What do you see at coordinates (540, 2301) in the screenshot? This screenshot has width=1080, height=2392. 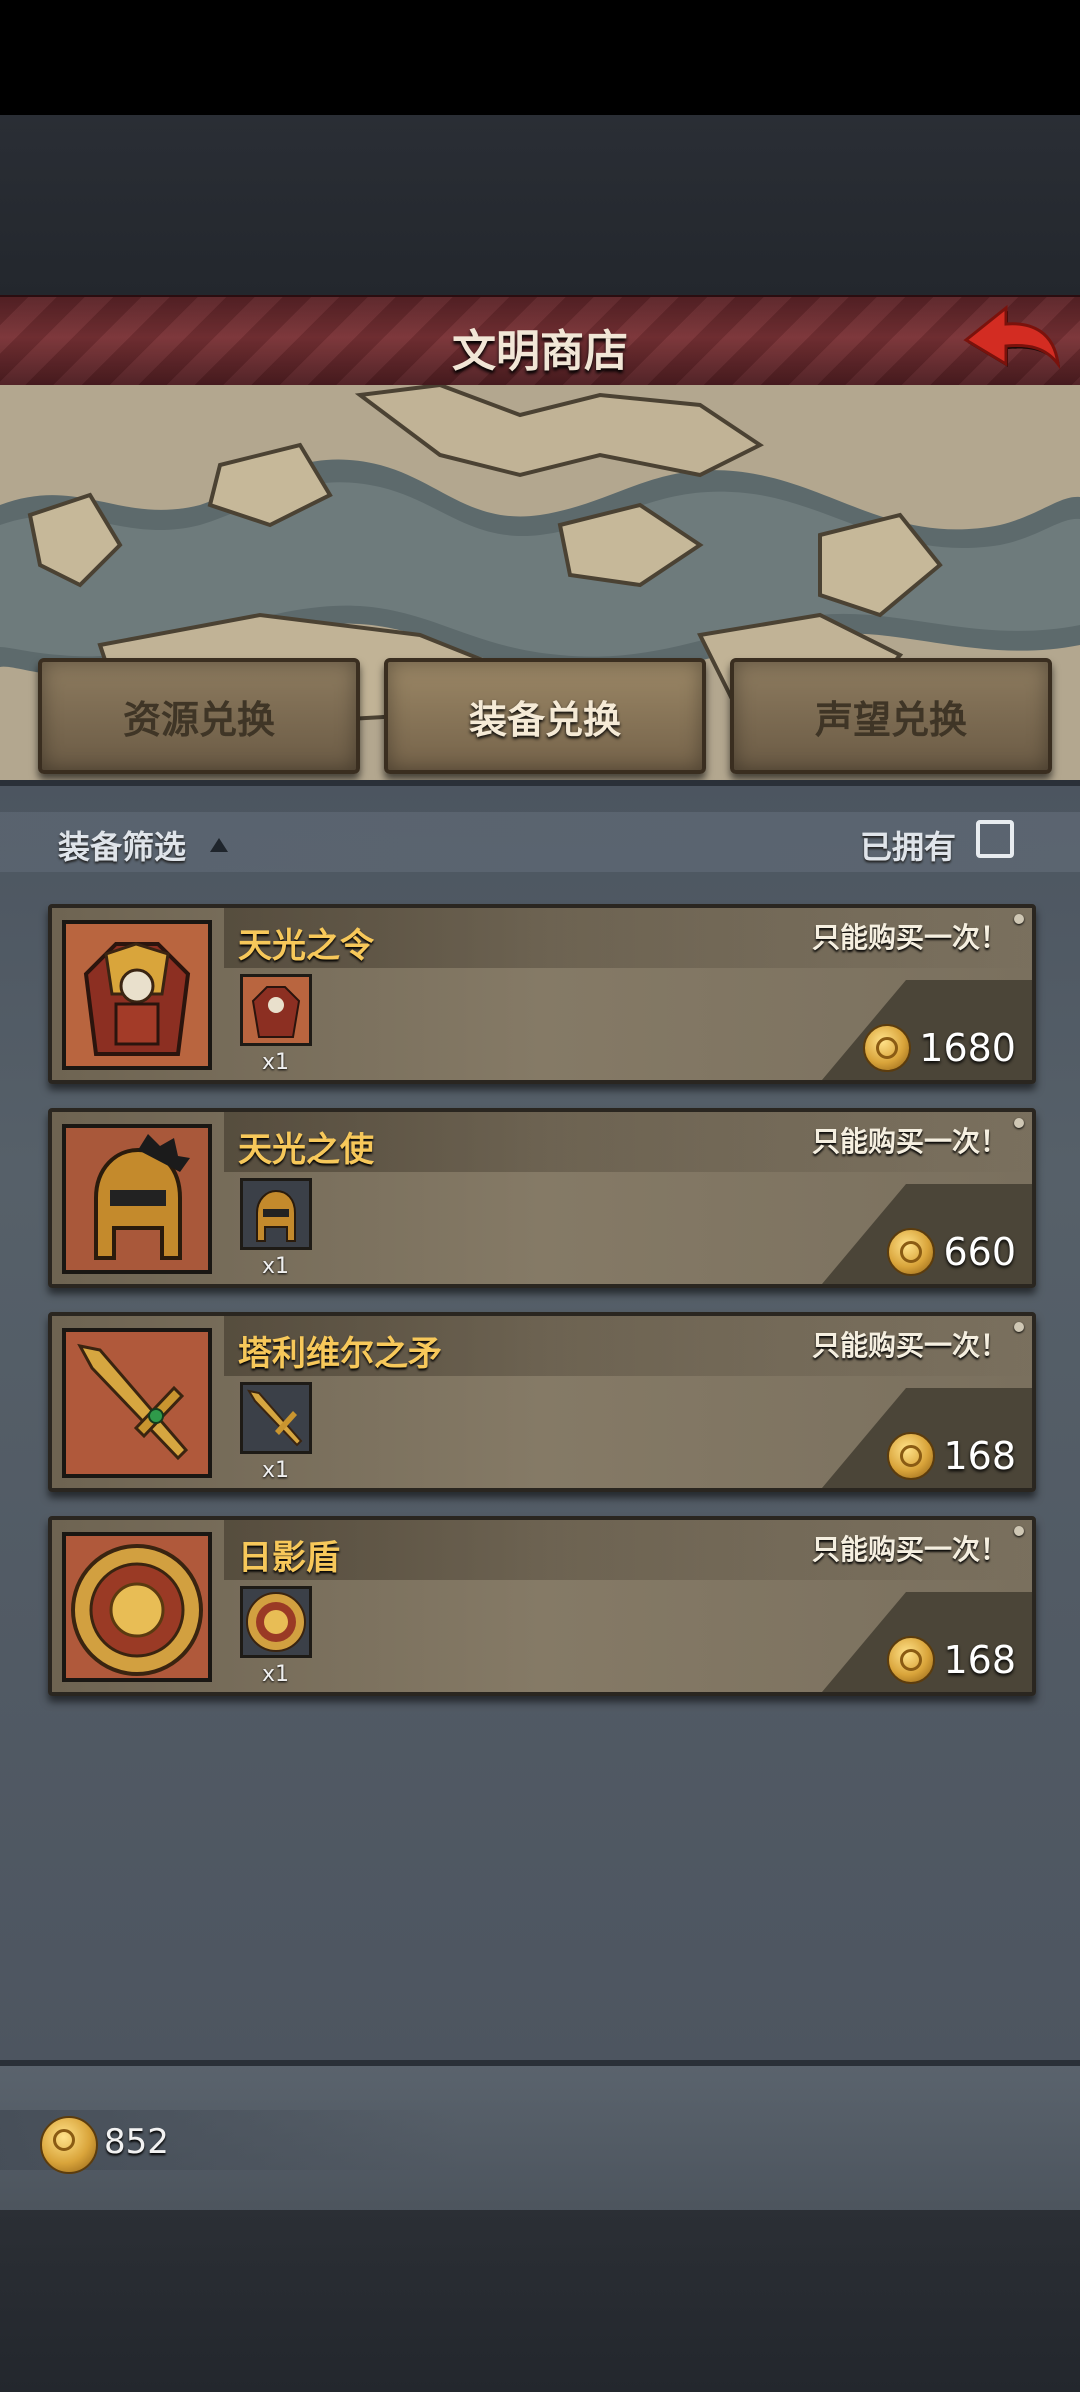 I see `bottom-backdrop` at bounding box center [540, 2301].